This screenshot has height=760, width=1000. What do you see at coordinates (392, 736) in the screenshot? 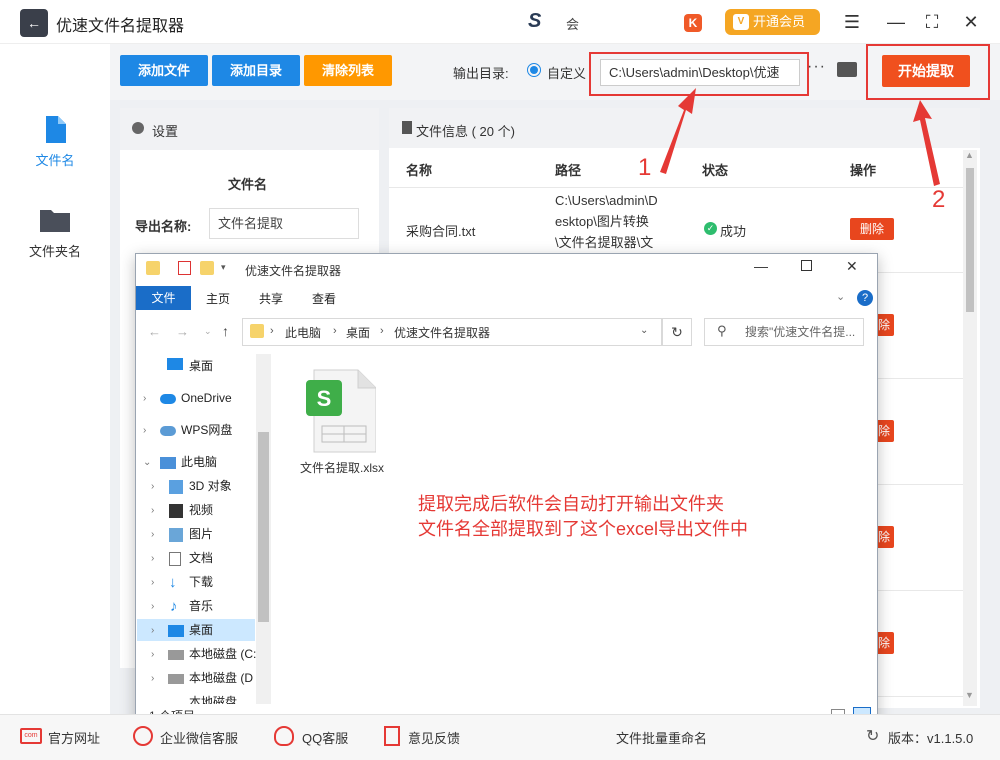
I see `feedback-icon` at bounding box center [392, 736].